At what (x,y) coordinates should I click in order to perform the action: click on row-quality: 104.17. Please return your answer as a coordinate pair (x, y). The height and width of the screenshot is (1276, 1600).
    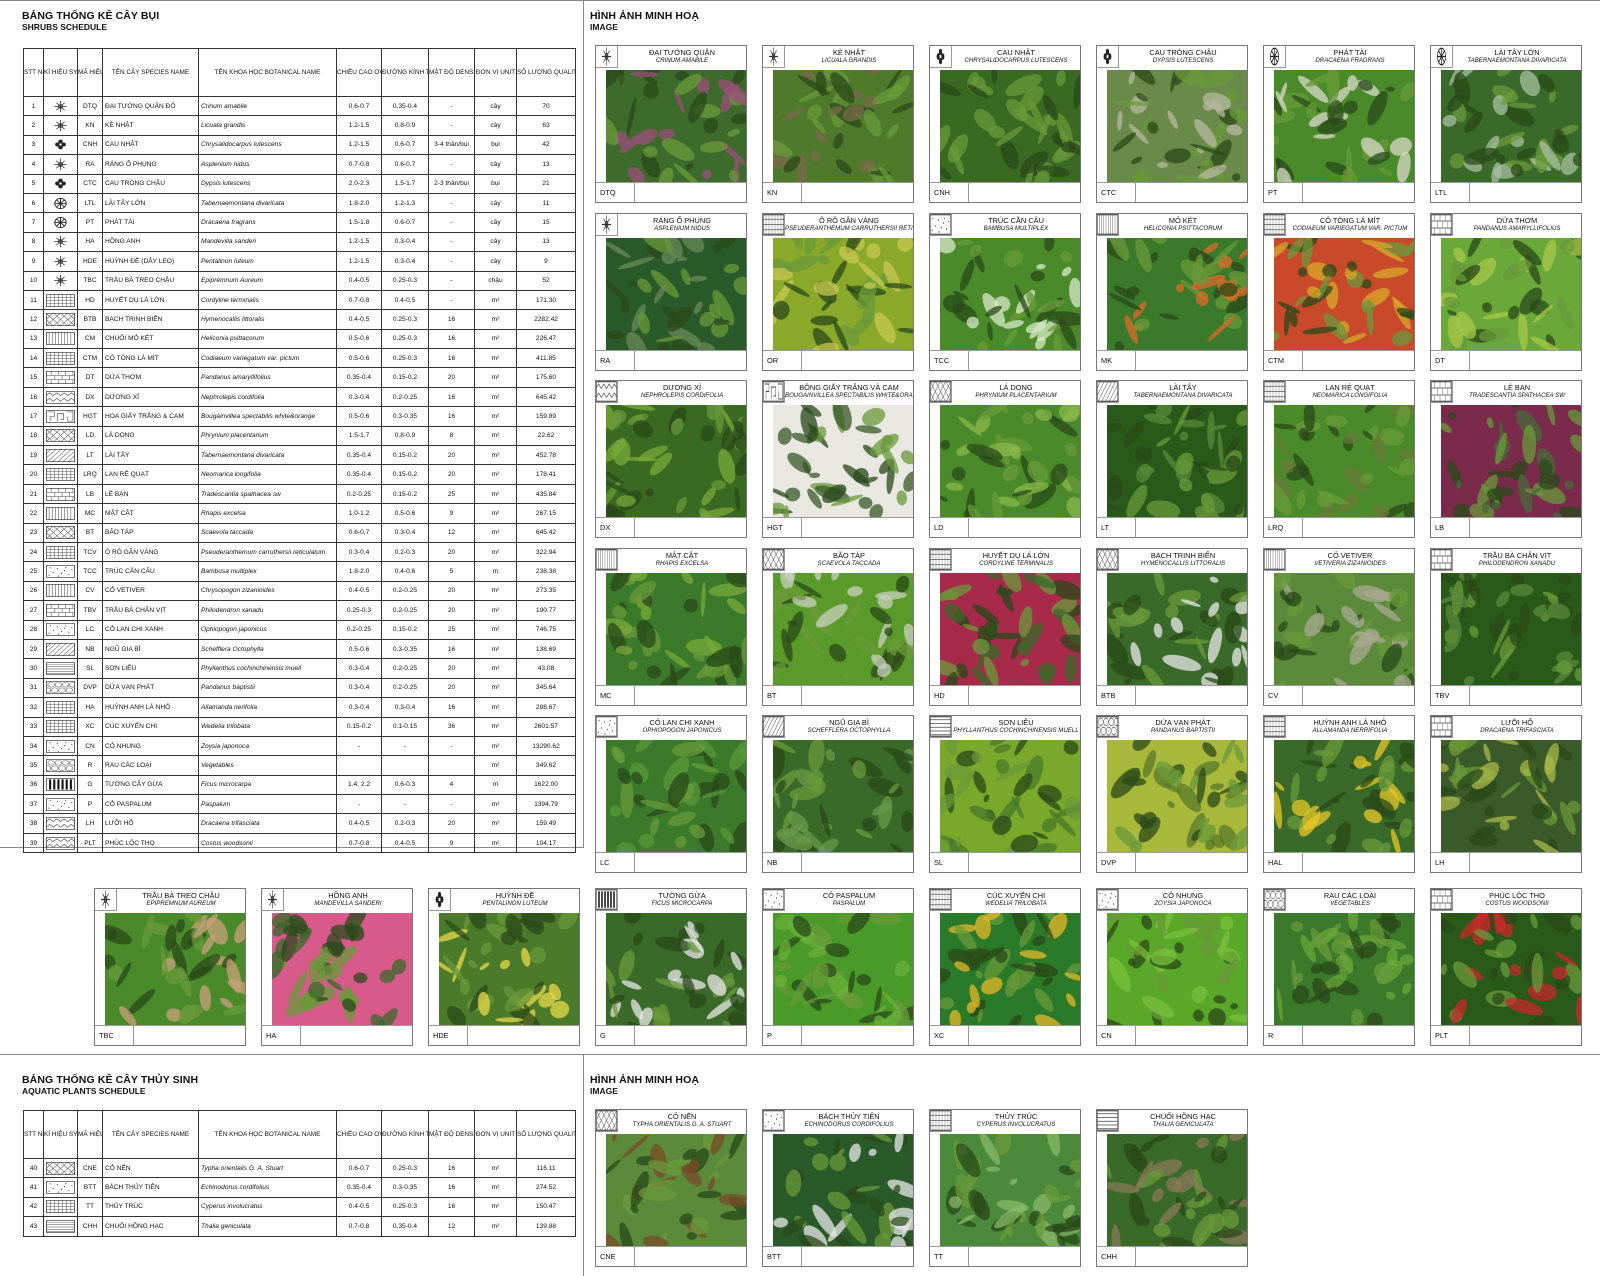
    Looking at the image, I should click on (546, 843).